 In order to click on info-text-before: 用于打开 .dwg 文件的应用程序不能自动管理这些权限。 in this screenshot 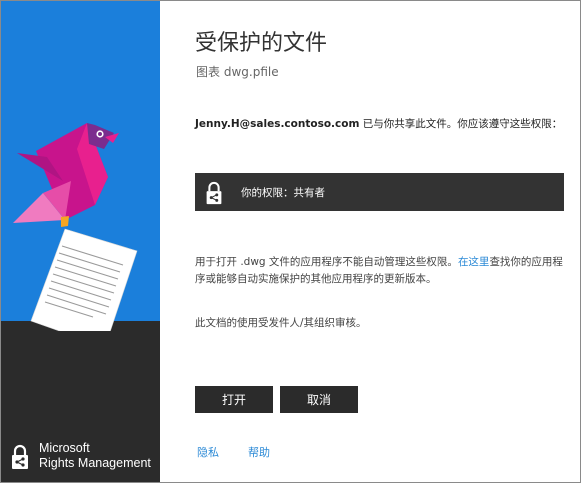, I will do `click(326, 262)`.